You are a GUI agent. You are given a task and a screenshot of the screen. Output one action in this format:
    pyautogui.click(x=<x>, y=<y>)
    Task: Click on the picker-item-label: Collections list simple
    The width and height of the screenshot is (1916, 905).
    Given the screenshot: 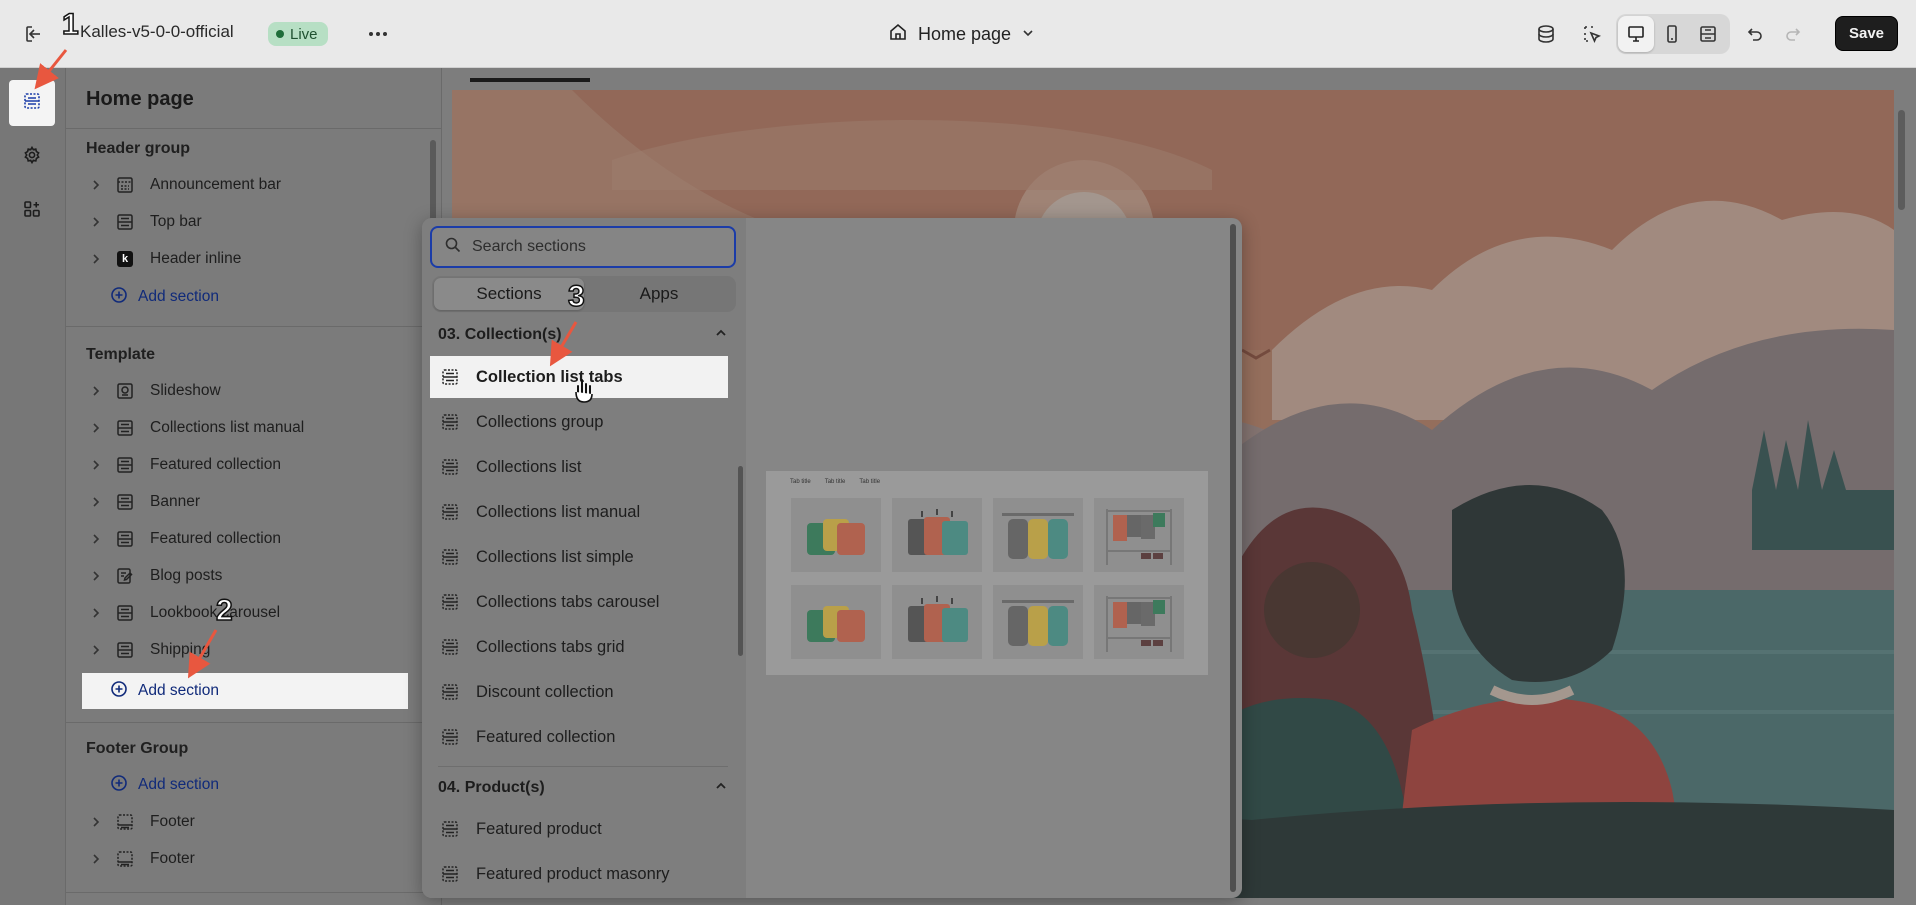 What is the action you would take?
    pyautogui.click(x=555, y=556)
    